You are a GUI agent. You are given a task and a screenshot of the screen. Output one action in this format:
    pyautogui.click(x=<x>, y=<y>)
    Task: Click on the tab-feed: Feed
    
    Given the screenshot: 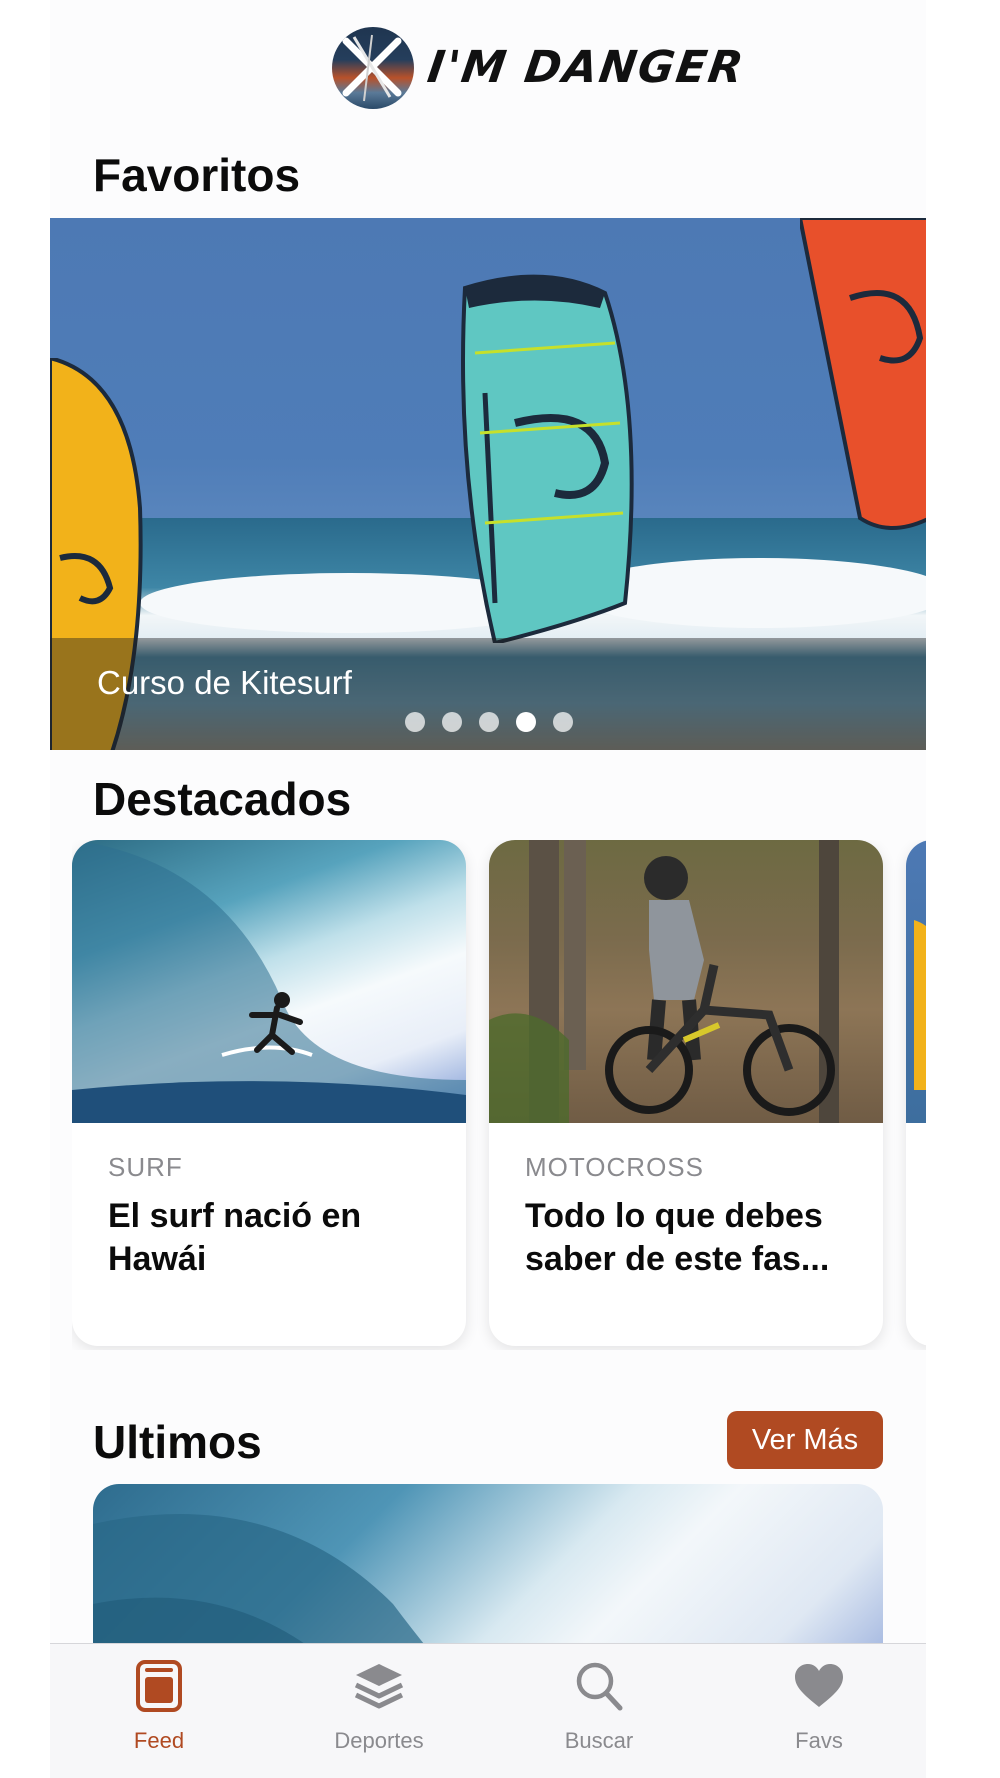 What is the action you would take?
    pyautogui.click(x=159, y=1711)
    